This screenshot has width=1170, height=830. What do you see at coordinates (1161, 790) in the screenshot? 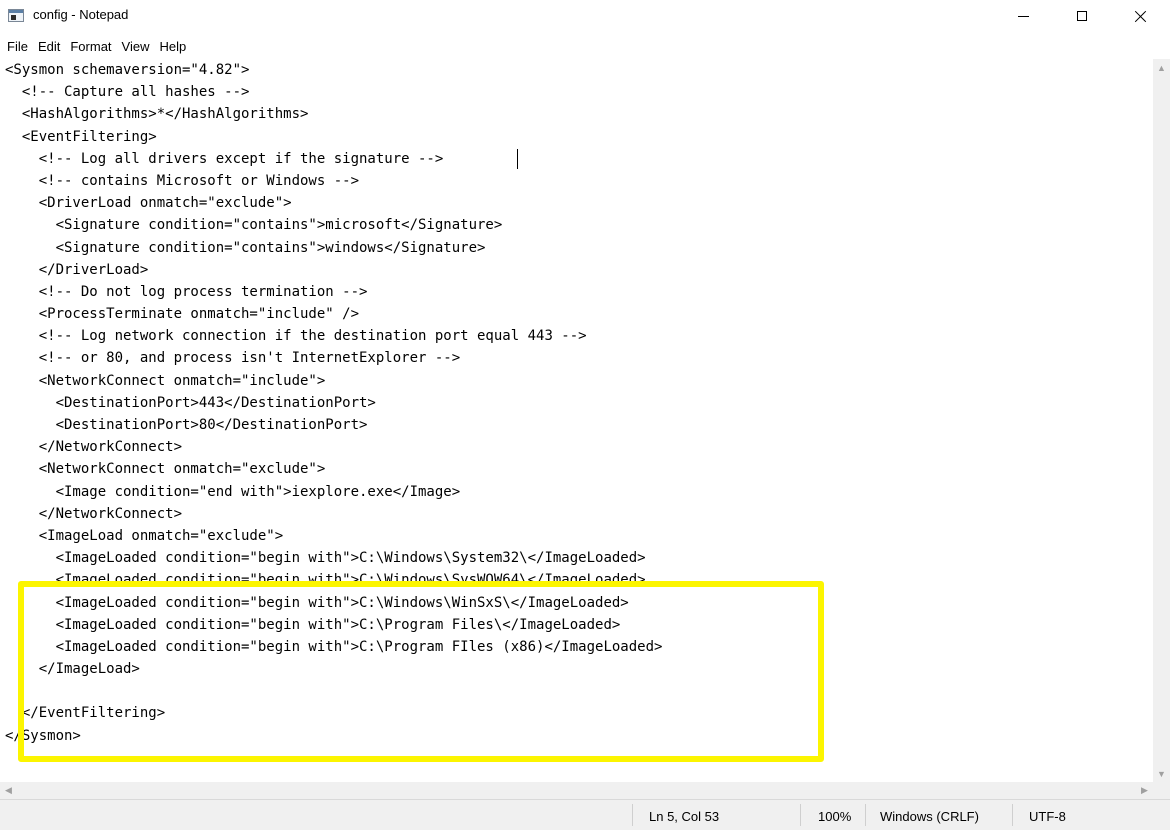
I see `scrollbar-corner` at bounding box center [1161, 790].